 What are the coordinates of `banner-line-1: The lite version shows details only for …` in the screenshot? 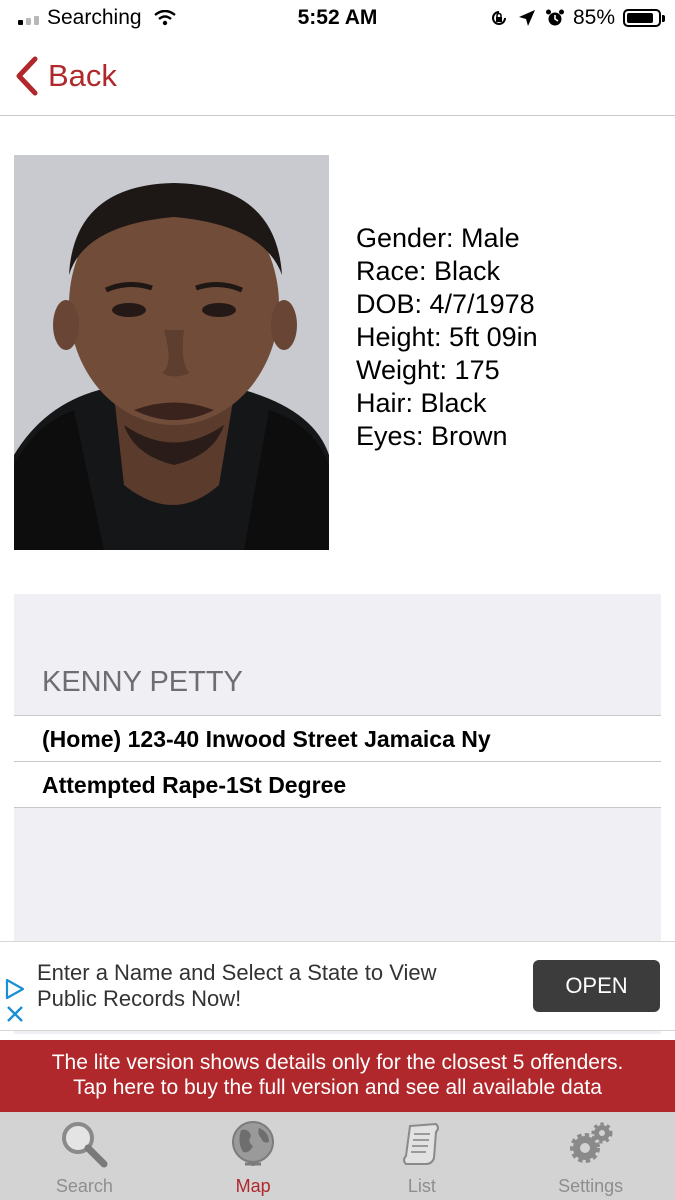 It's located at (337, 1062).